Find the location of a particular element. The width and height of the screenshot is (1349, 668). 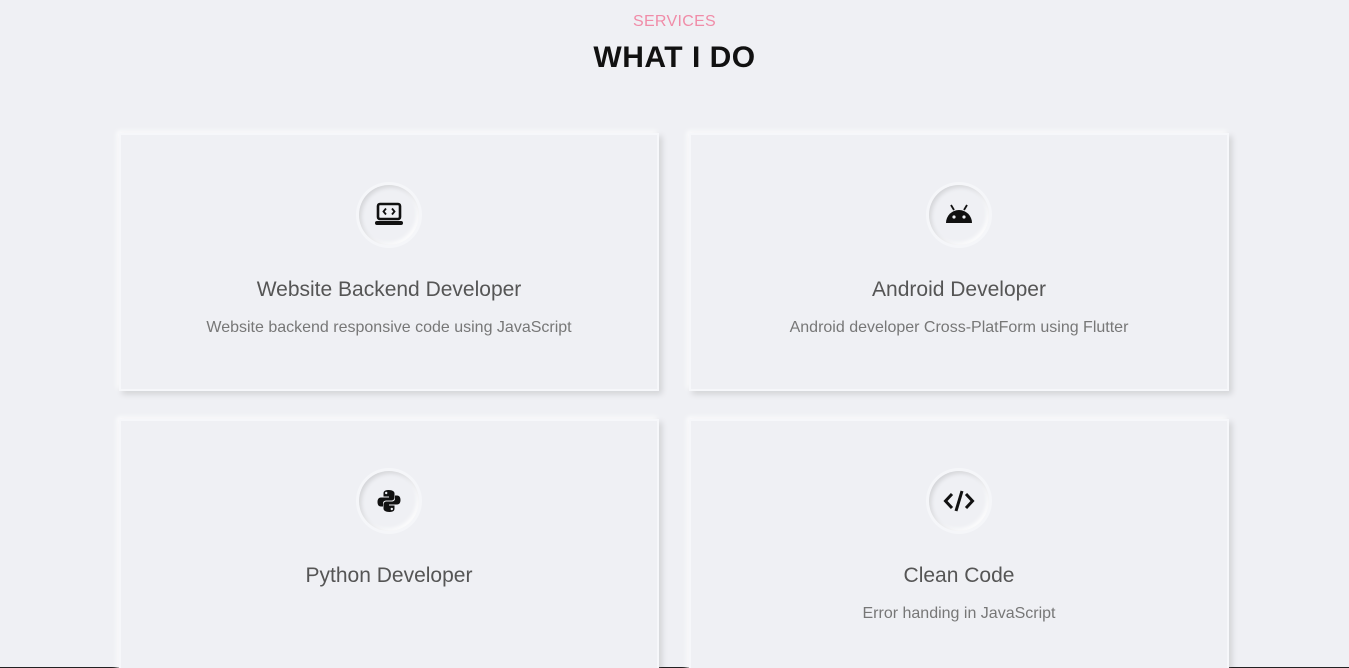

section-eyebrow: SERVICES is located at coordinates (674, 21).